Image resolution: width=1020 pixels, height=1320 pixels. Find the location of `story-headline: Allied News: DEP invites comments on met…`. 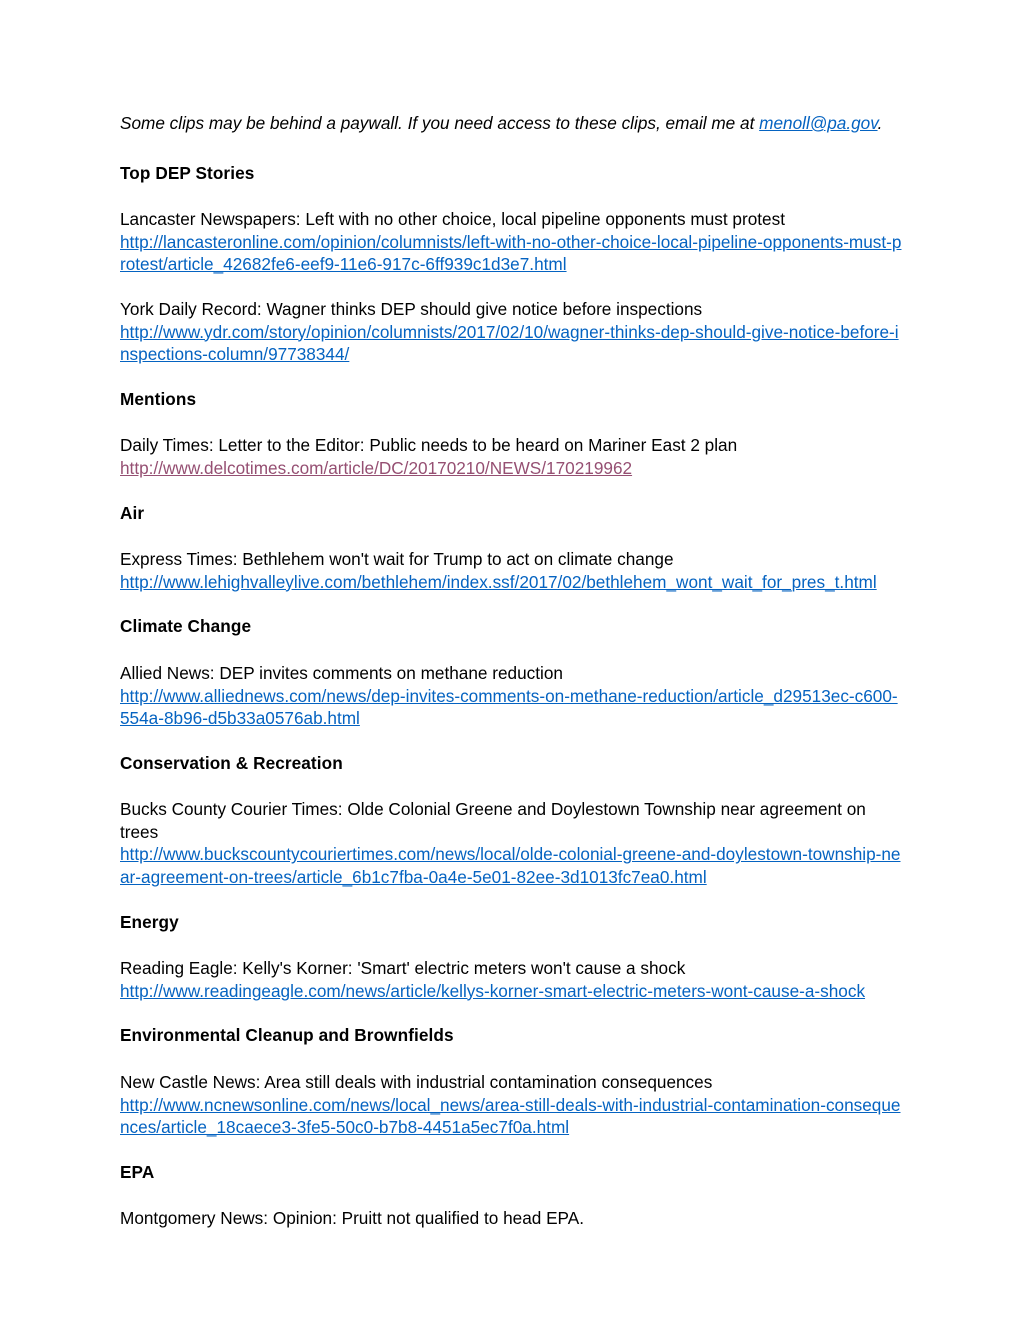

story-headline: Allied News: DEP invites comments on met… is located at coordinates (341, 672).